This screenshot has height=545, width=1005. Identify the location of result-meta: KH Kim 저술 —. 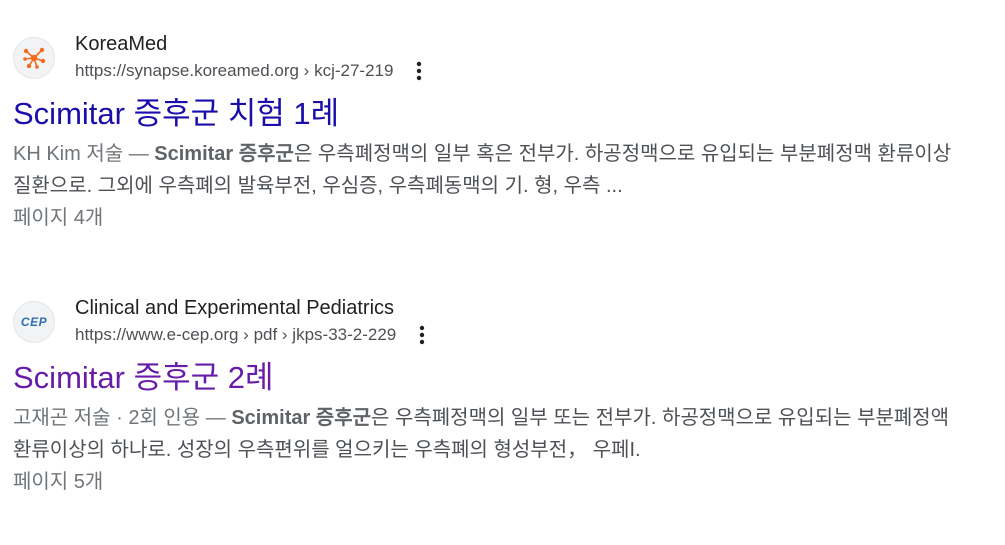
(84, 154).